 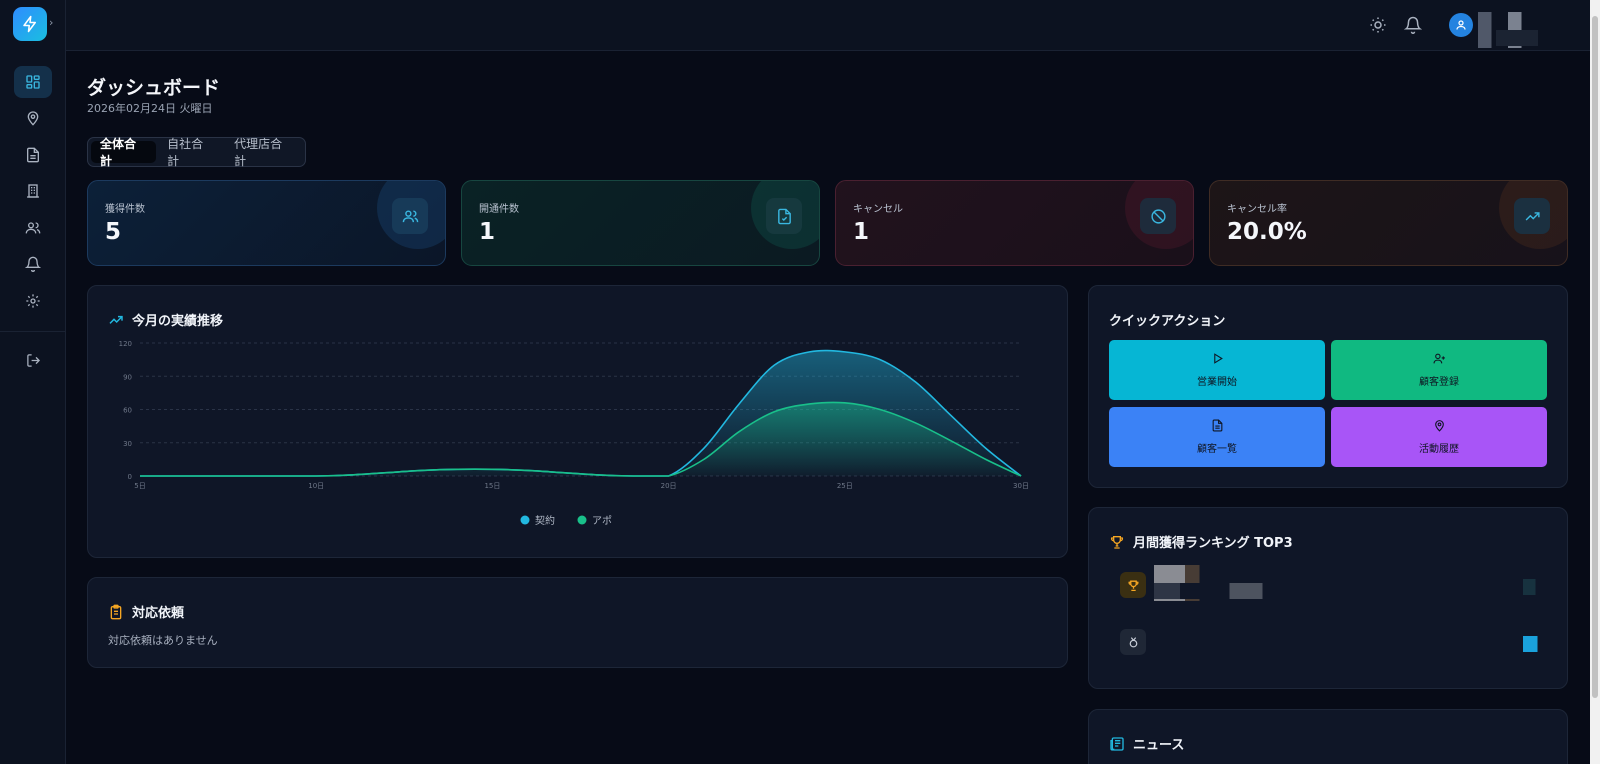 I want to click on request-card-title: 対応依頼, so click(x=146, y=611).